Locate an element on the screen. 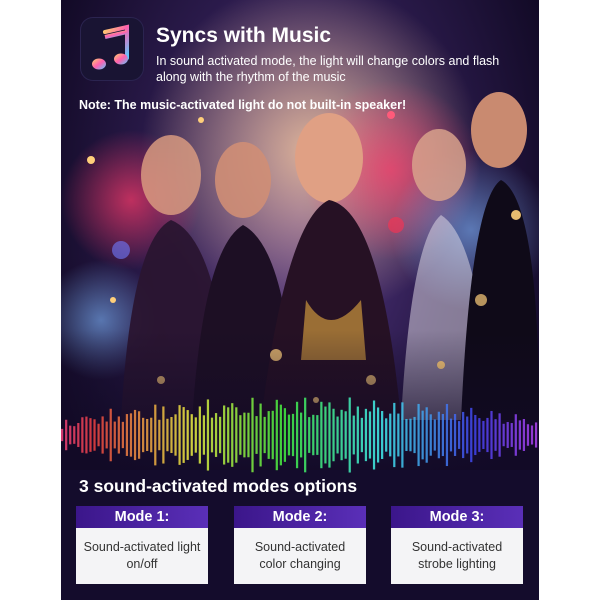 Image resolution: width=600 pixels, height=600 pixels. modes-title: 3 sound-activated modes options is located at coordinates (218, 486).